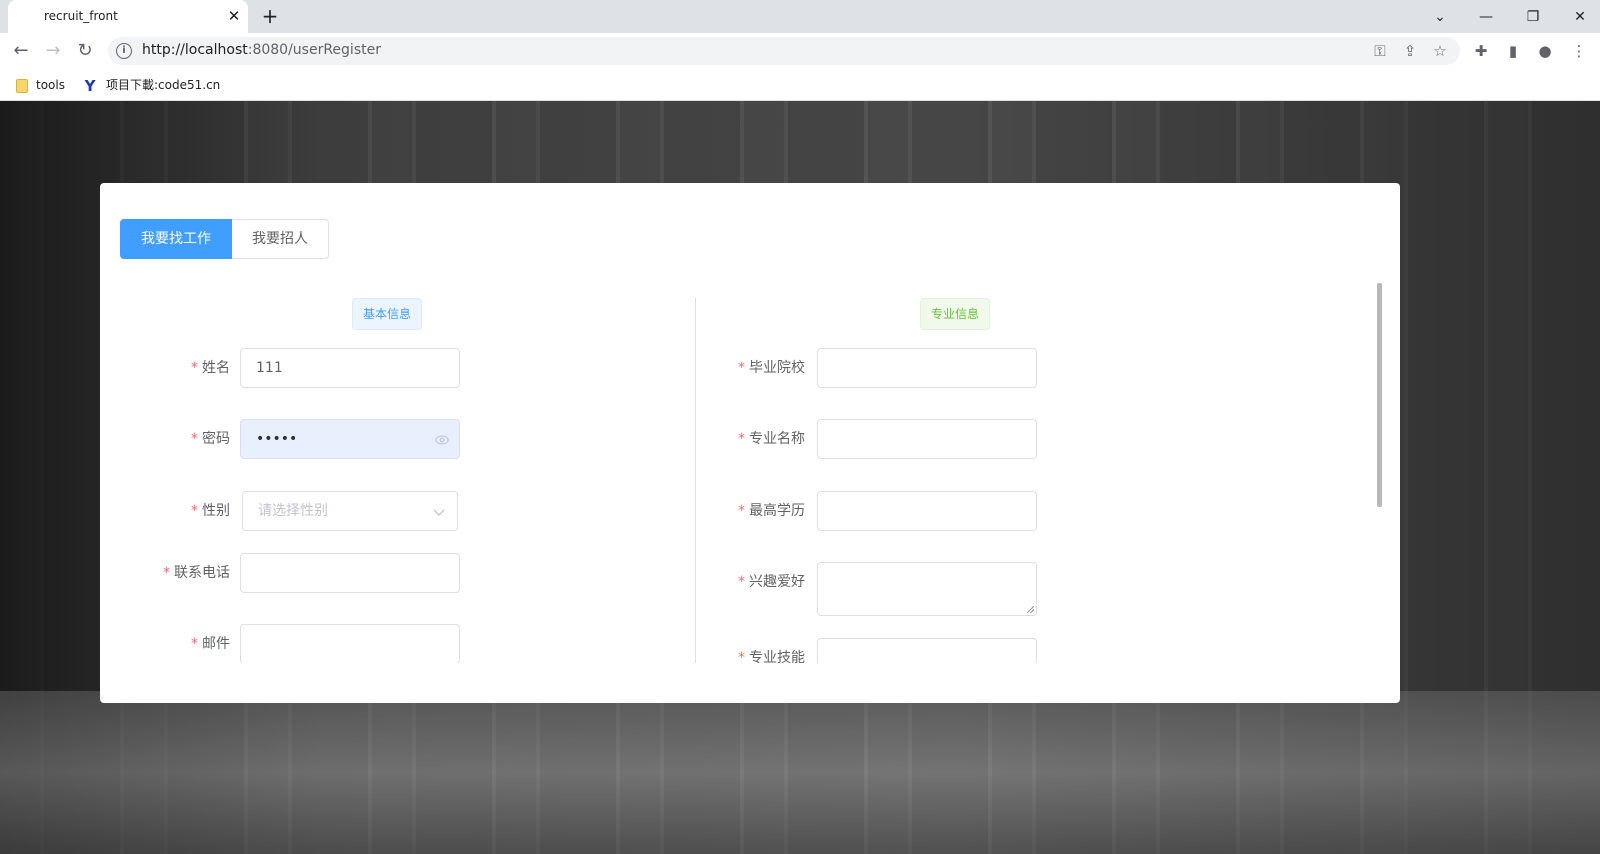 This screenshot has height=854, width=1600. I want to click on page-favicon, so click(29, 17).